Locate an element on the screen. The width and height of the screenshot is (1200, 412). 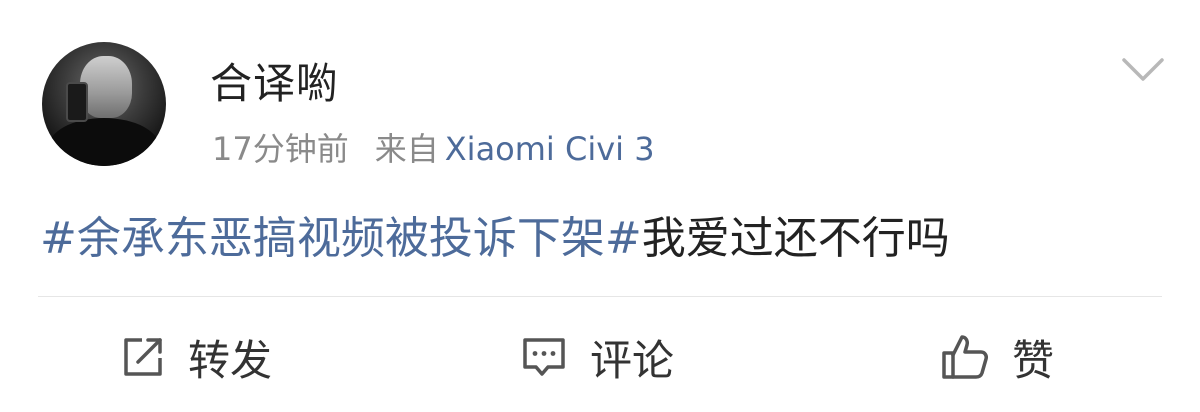
divider is located at coordinates (600, 296).